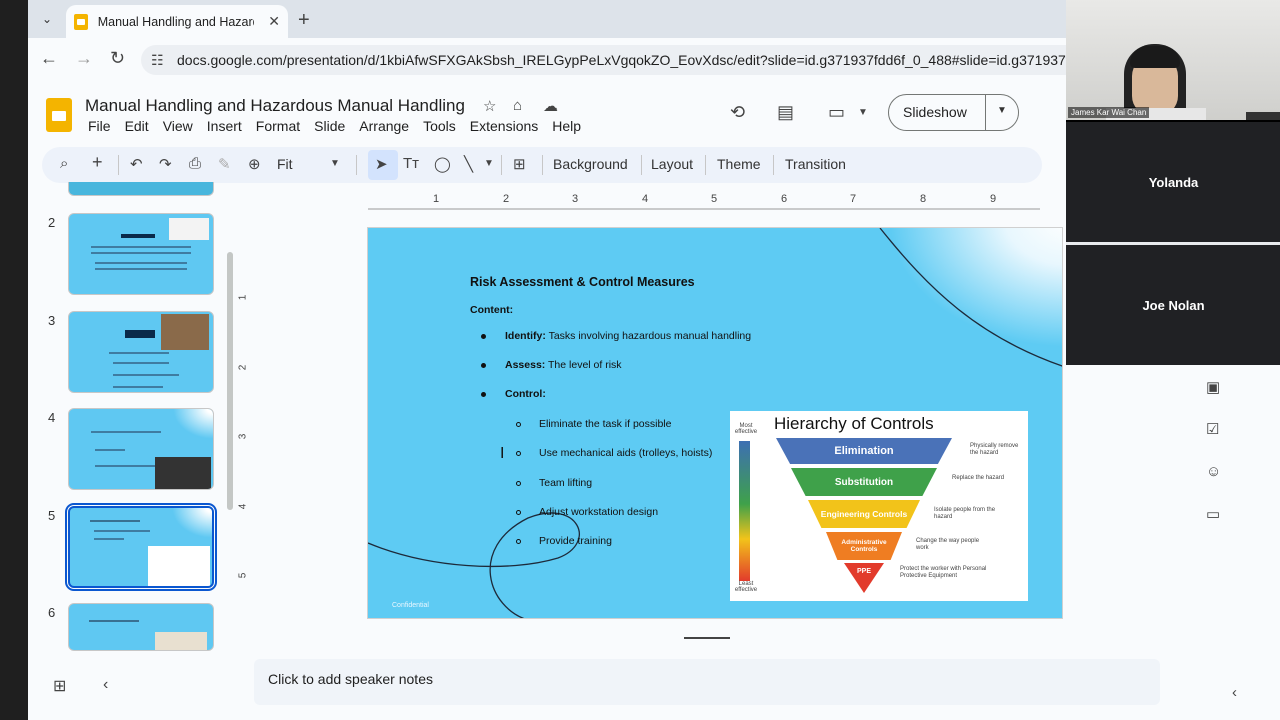 The image size is (1280, 720). Describe the element at coordinates (329, 126) in the screenshot. I see `menu-slide: Slide` at that location.